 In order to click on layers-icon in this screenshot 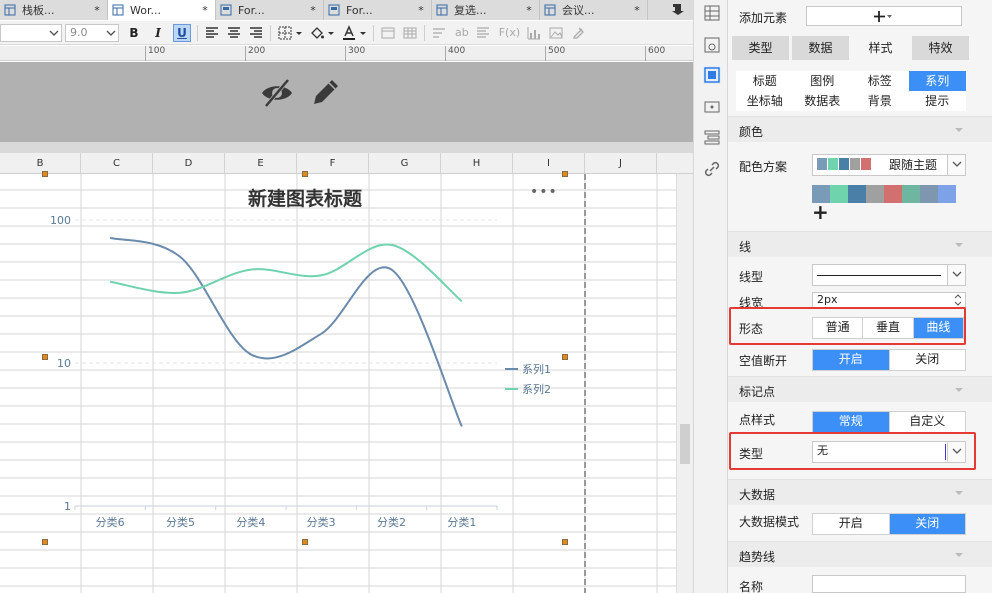, I will do `click(712, 137)`.